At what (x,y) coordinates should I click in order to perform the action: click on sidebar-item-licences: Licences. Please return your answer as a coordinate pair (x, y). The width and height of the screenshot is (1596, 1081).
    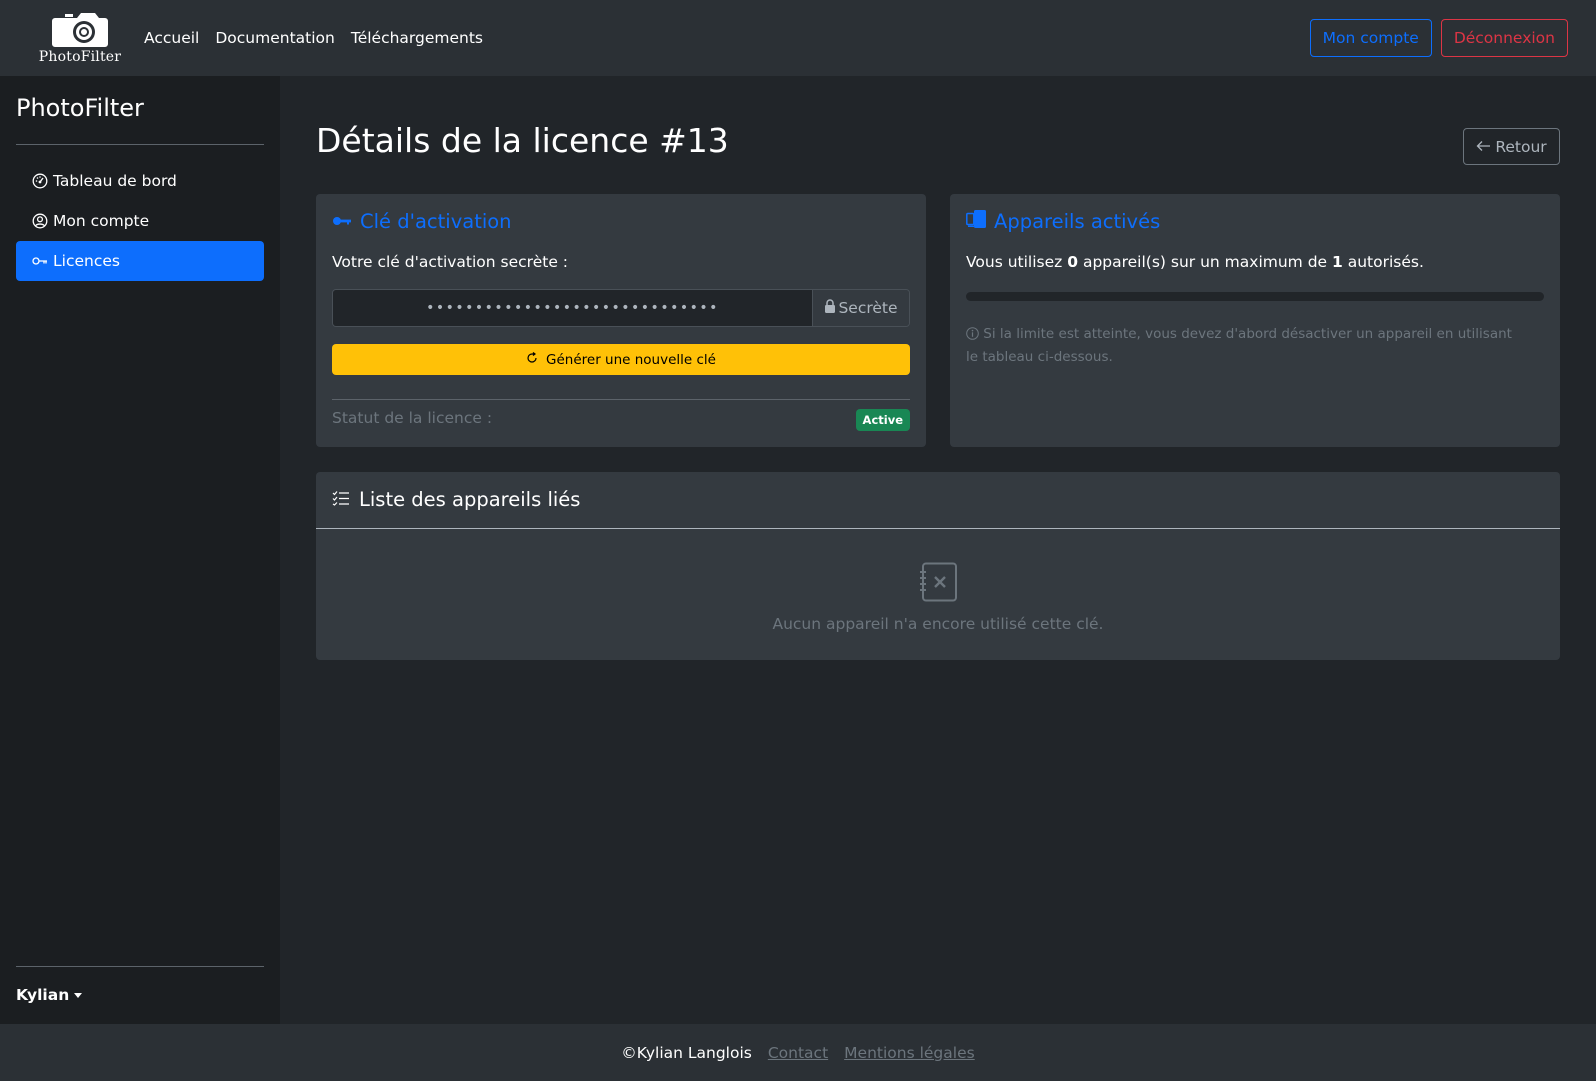
    Looking at the image, I should click on (140, 261).